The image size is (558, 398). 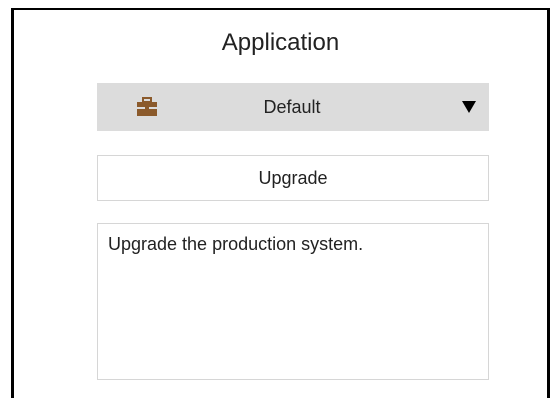 I want to click on panel-border-right, so click(x=548, y=203).